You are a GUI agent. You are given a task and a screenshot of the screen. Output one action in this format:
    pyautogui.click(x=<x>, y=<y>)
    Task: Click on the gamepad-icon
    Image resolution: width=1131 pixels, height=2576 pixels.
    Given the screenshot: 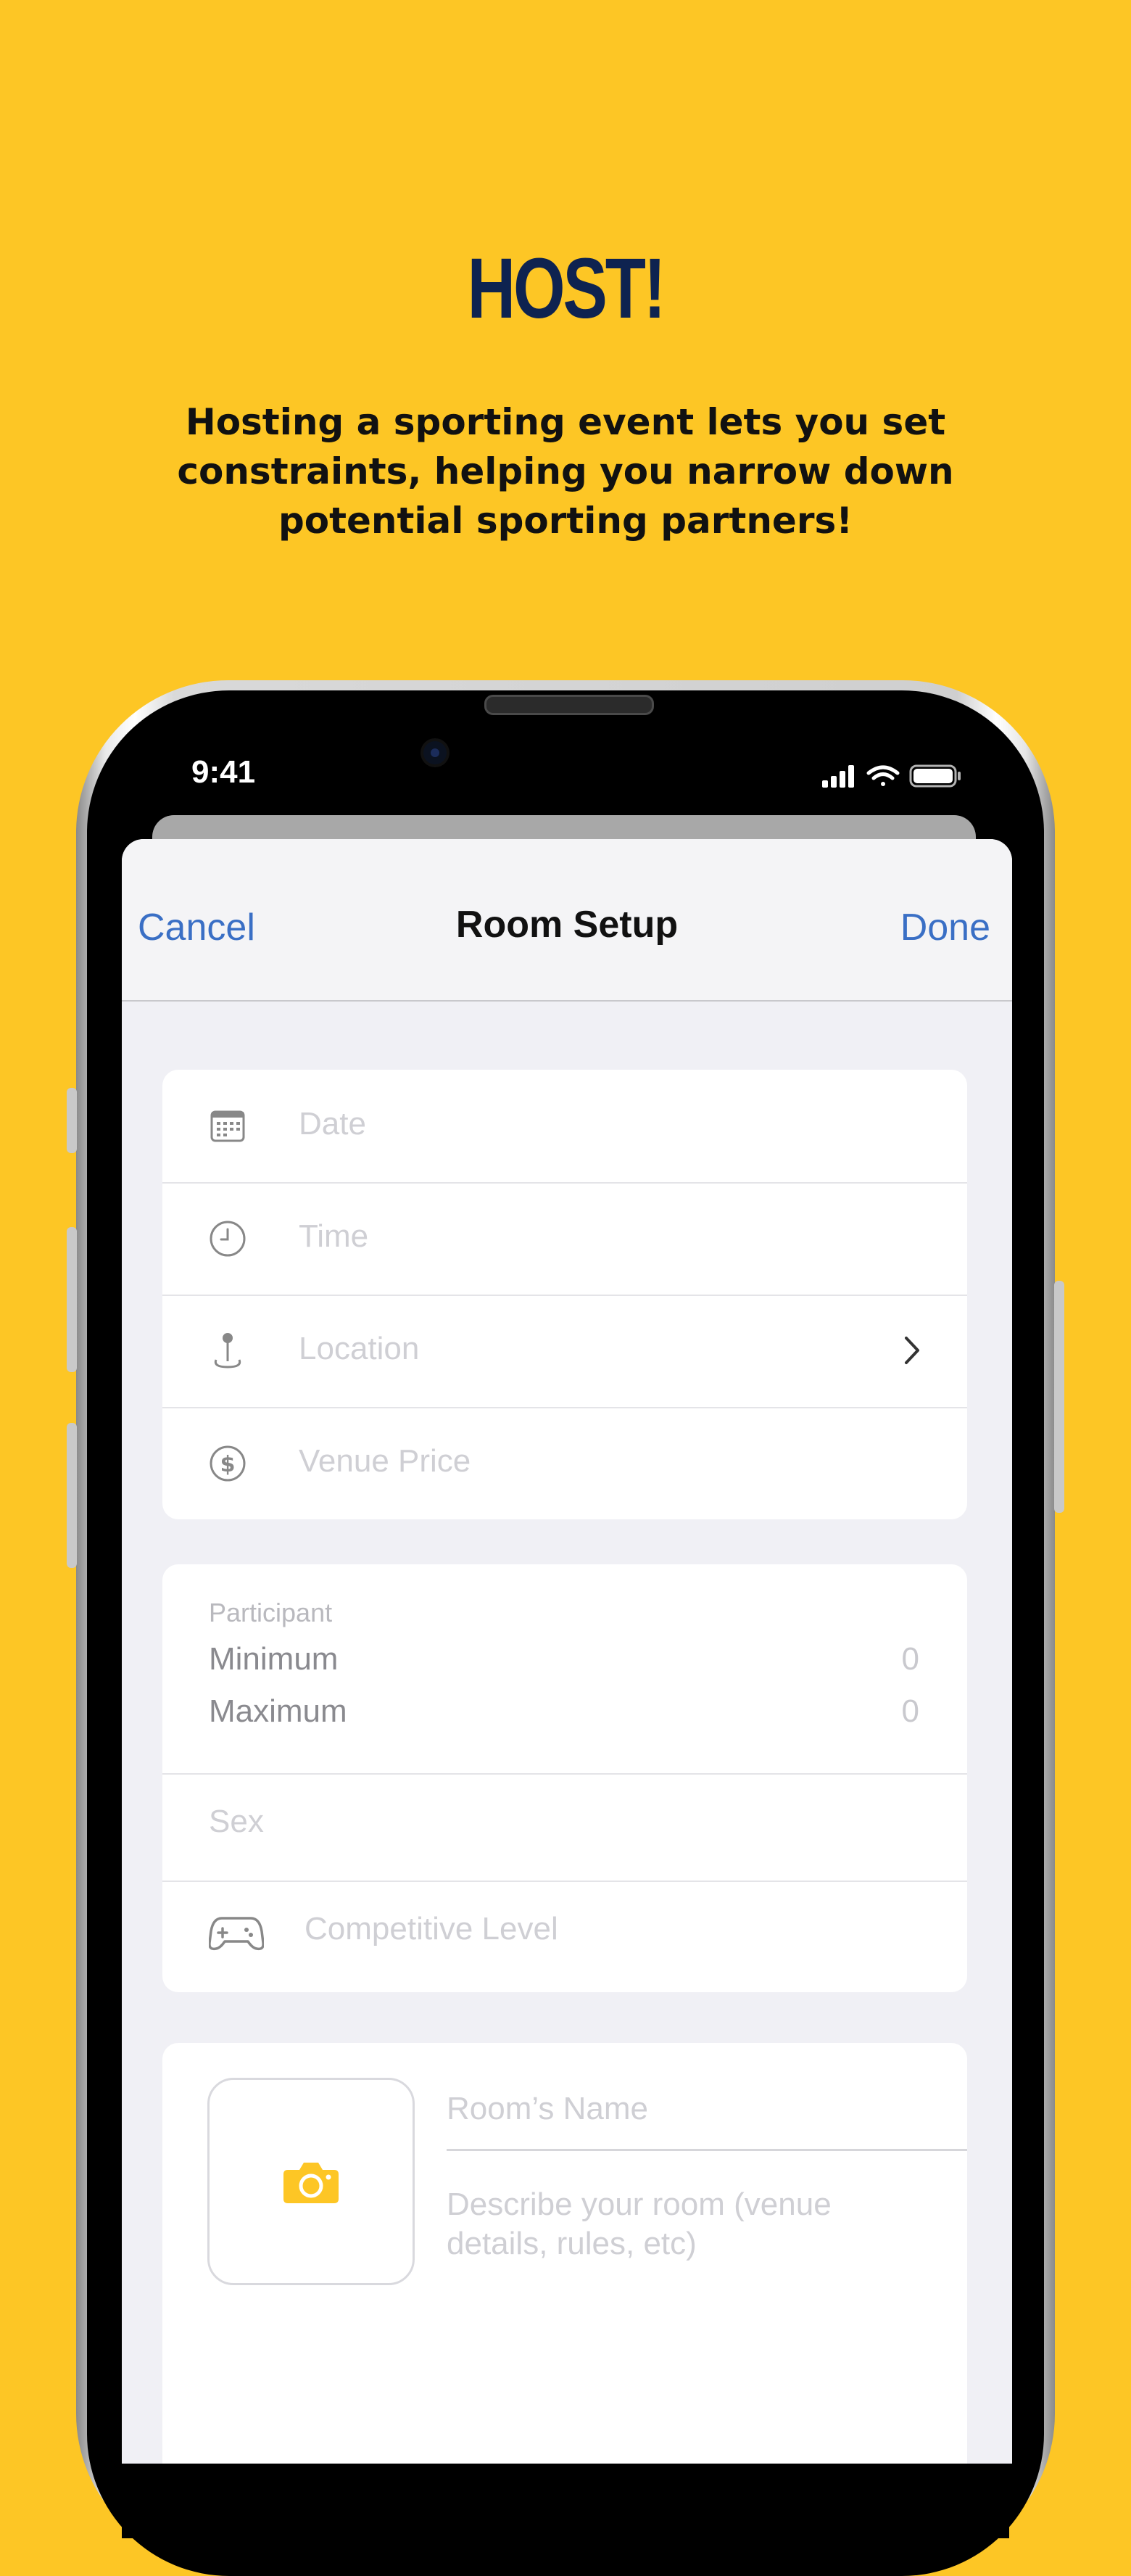 What is the action you would take?
    pyautogui.click(x=237, y=1934)
    